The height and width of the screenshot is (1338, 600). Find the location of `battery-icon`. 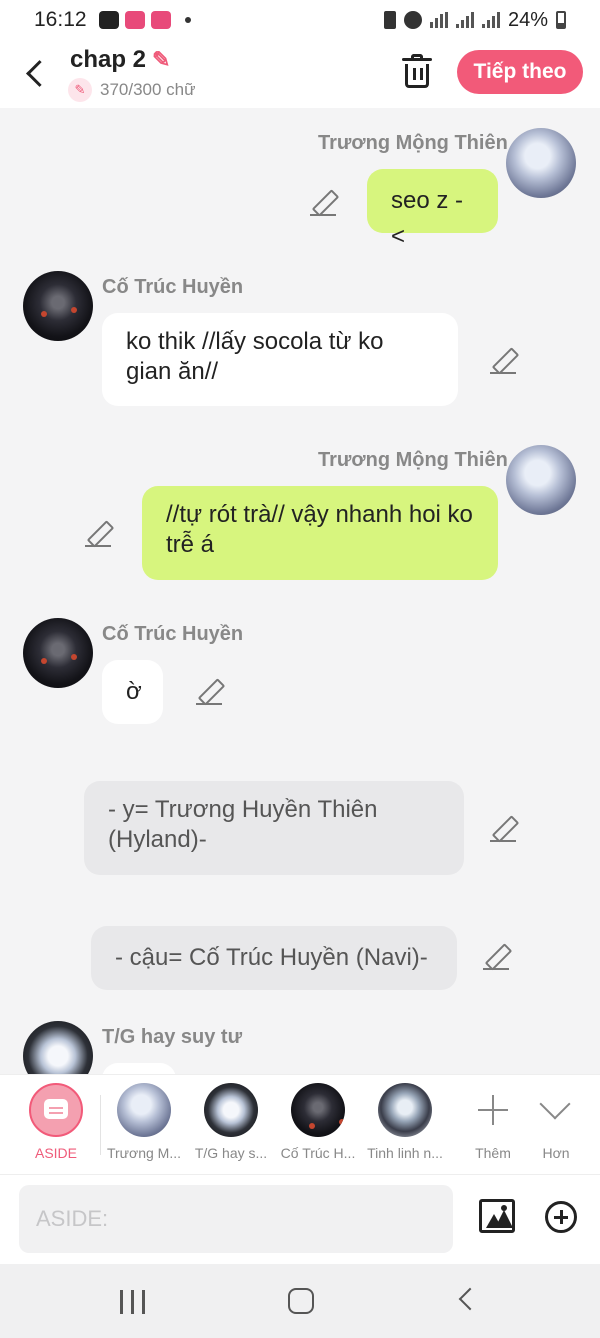

battery-icon is located at coordinates (561, 20).